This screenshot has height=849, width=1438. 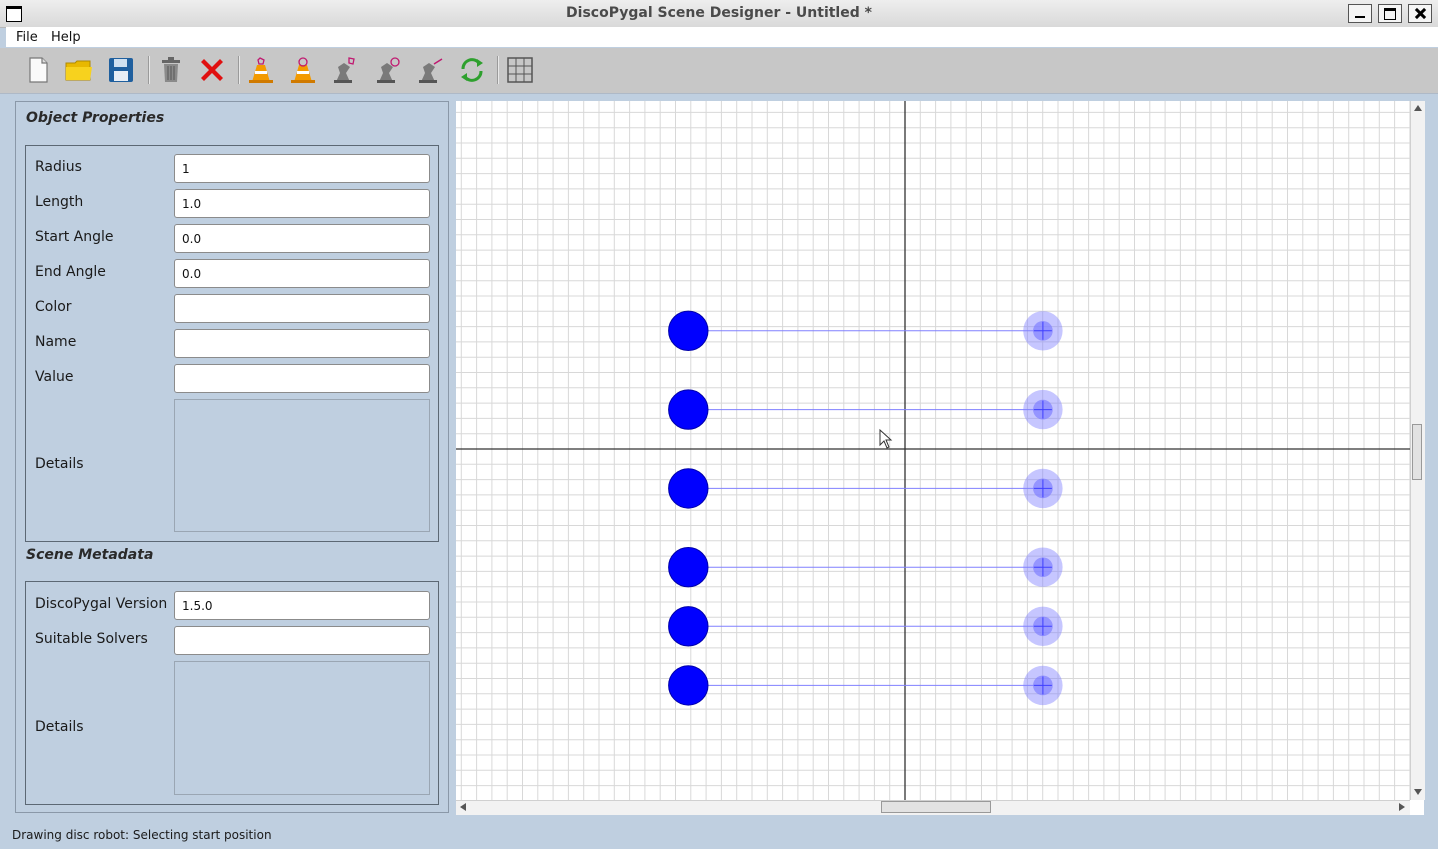 I want to click on new-scene-button, so click(x=38, y=70).